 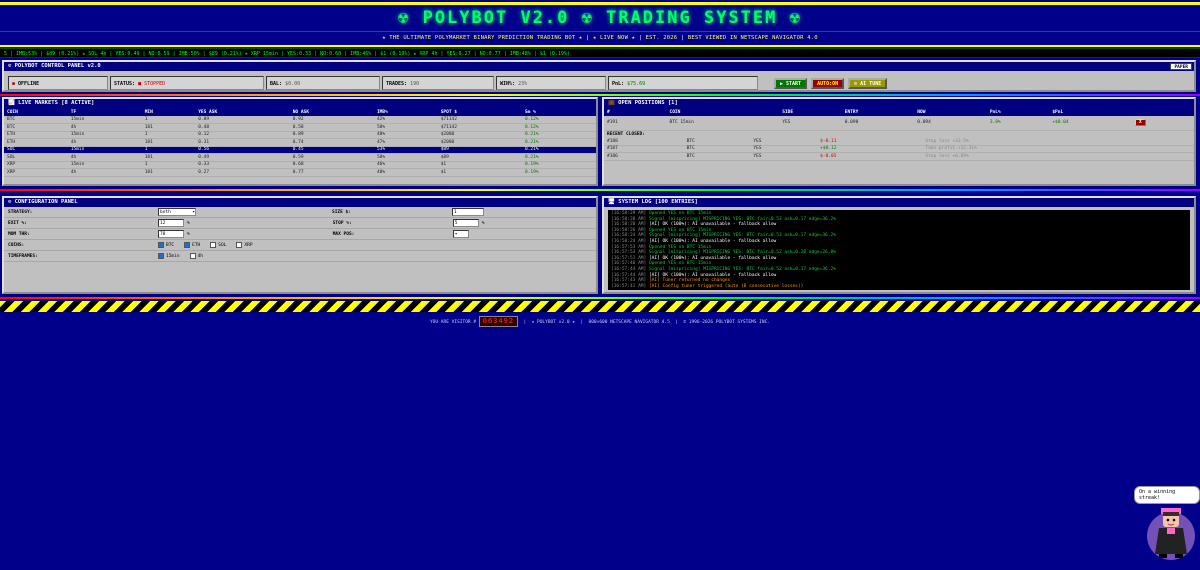 What do you see at coordinates (810, 112) in the screenshot?
I see `column-header: SIDE` at bounding box center [810, 112].